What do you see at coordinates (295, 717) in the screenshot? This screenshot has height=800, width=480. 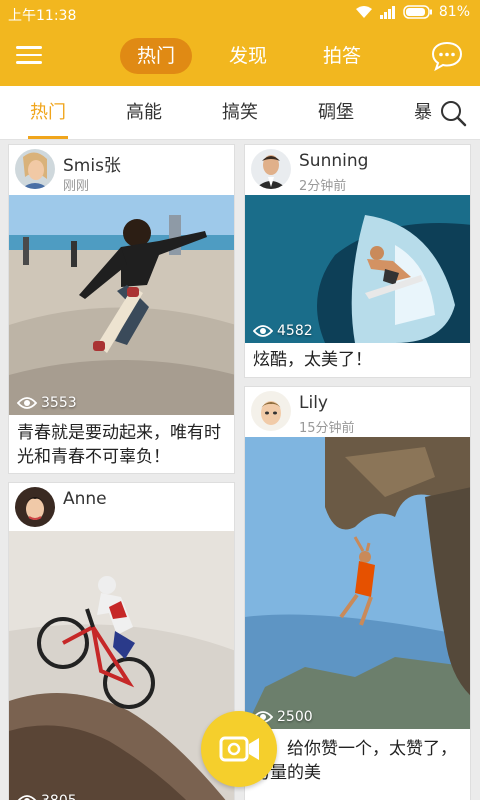 I see `view-count-value: 2500` at bounding box center [295, 717].